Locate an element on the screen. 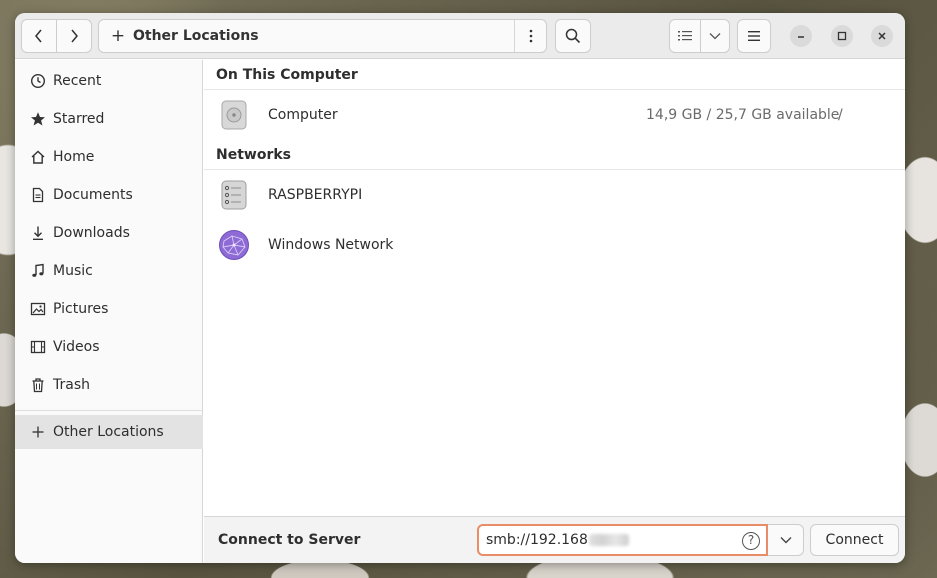 This screenshot has width=937, height=578. view-options-dropdown is located at coordinates (715, 36).